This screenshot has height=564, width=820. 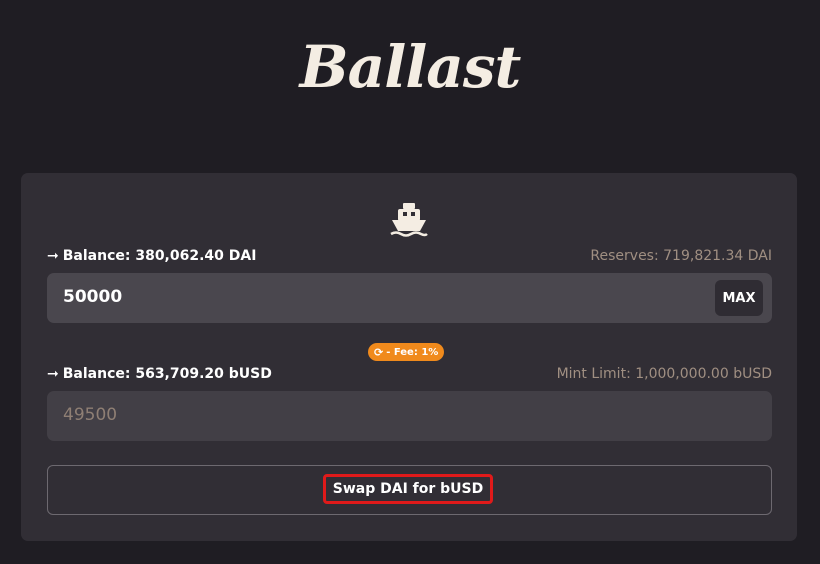 What do you see at coordinates (167, 374) in the screenshot?
I see `to-balance-label: Balance: 563,709.20 bUSD` at bounding box center [167, 374].